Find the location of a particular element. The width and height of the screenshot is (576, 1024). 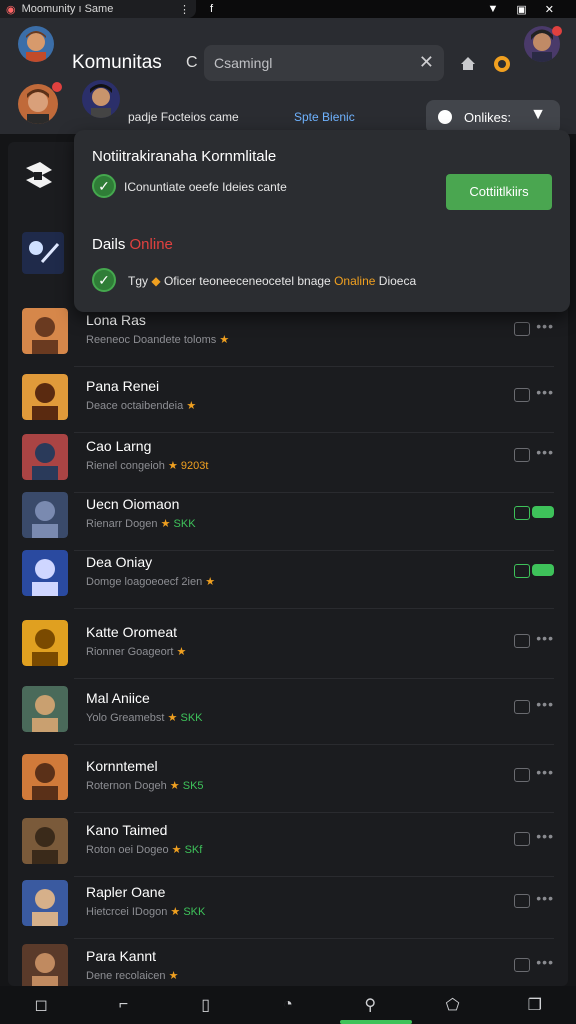

item-sub-text: Dene recolaicen is located at coordinates (126, 976).